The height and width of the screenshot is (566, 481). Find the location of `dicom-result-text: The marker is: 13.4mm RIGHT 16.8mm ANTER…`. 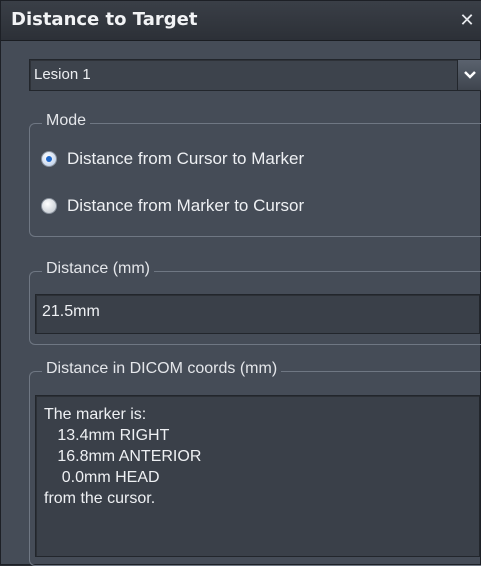

dicom-result-text: The marker is: 13.4mm RIGHT 16.8mm ANTER… is located at coordinates (123, 456).